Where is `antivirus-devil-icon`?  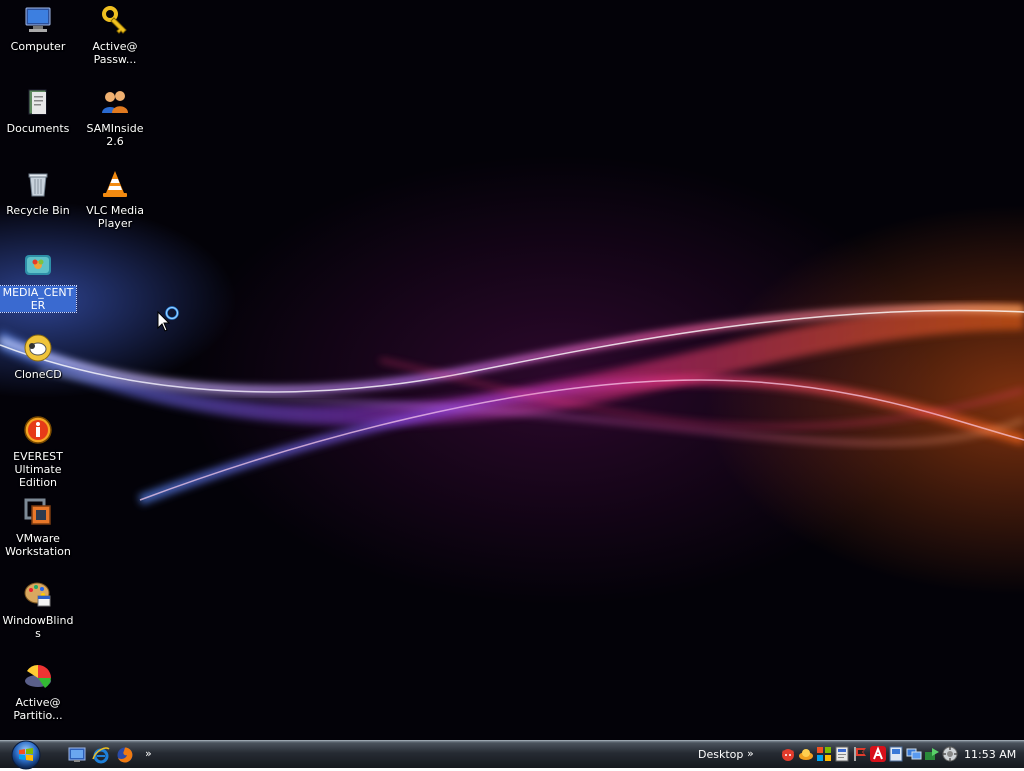
antivirus-devil-icon is located at coordinates (788, 754).